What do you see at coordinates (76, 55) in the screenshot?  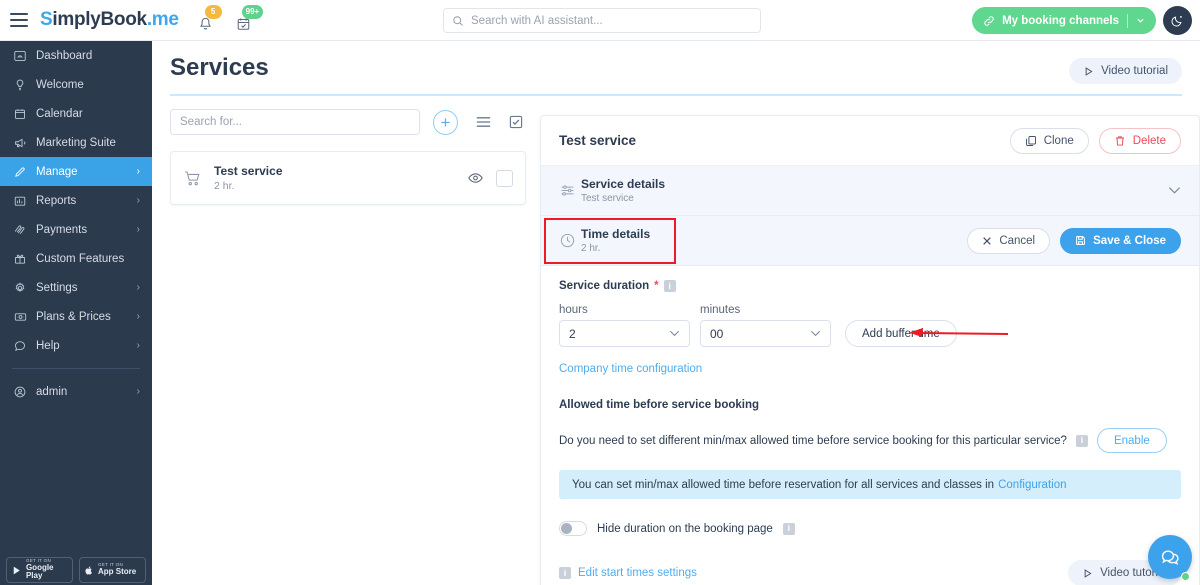 I see `sidebar-item-dashboard: Dashboard` at bounding box center [76, 55].